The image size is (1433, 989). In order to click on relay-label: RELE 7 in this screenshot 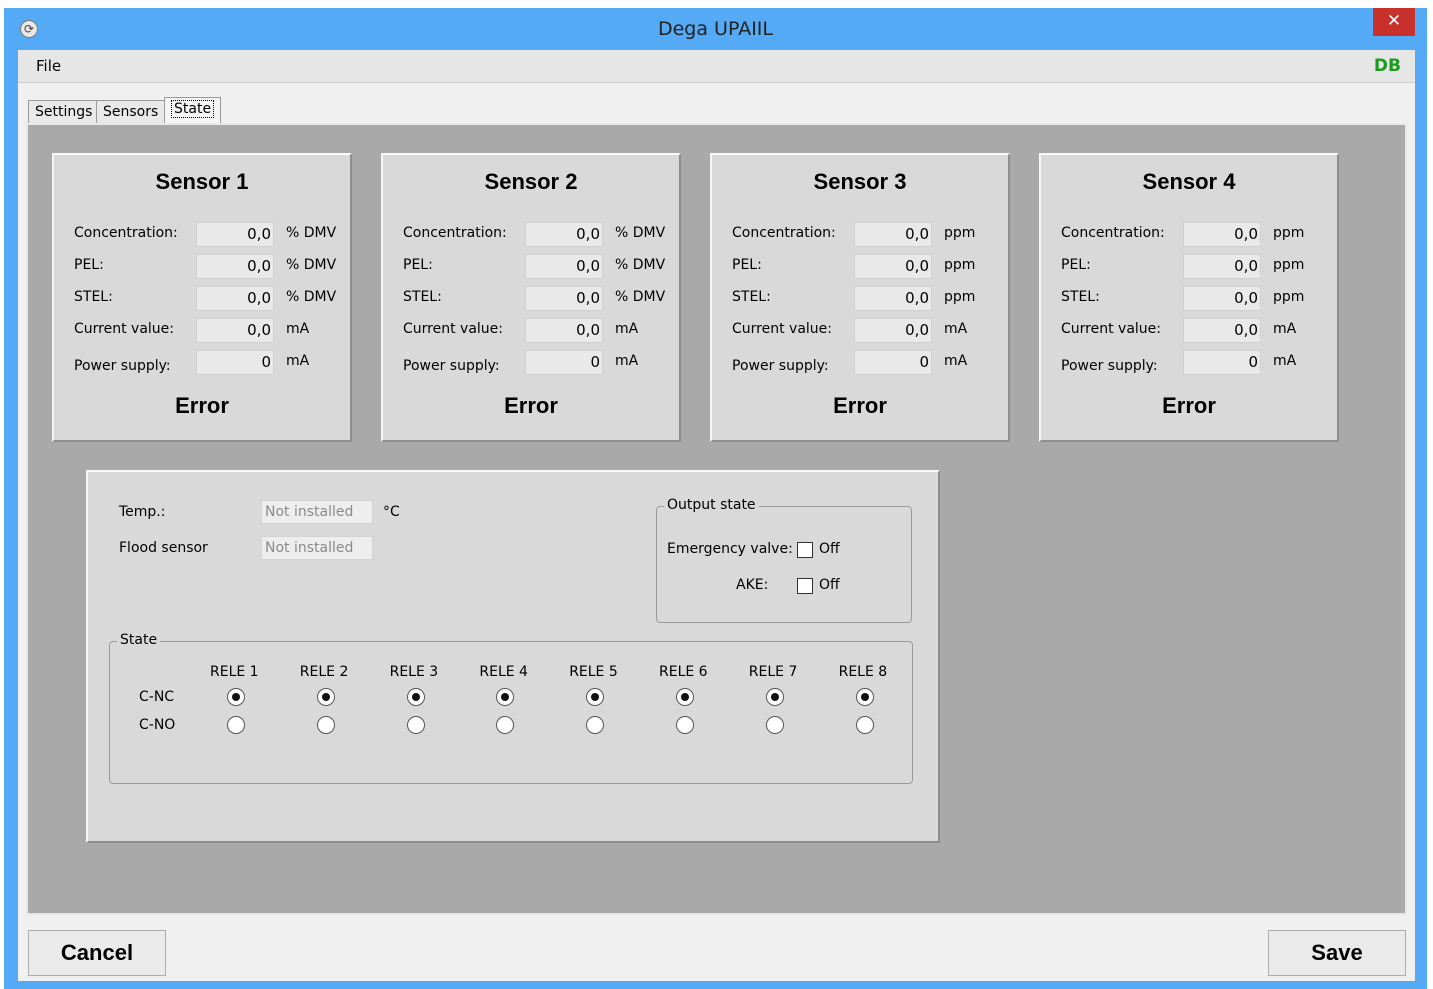, I will do `click(773, 672)`.